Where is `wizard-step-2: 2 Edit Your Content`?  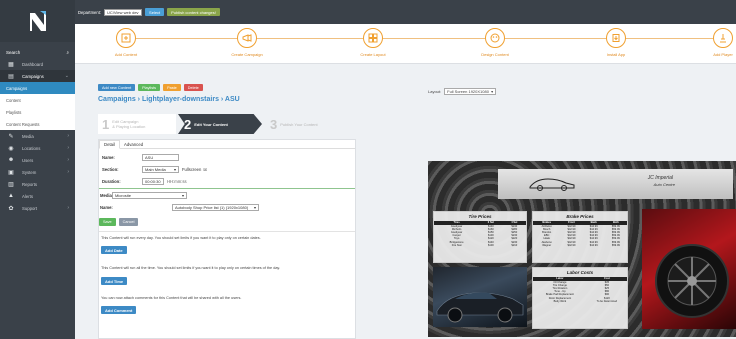 wizard-step-2: 2 Edit Your Content is located at coordinates (220, 124).